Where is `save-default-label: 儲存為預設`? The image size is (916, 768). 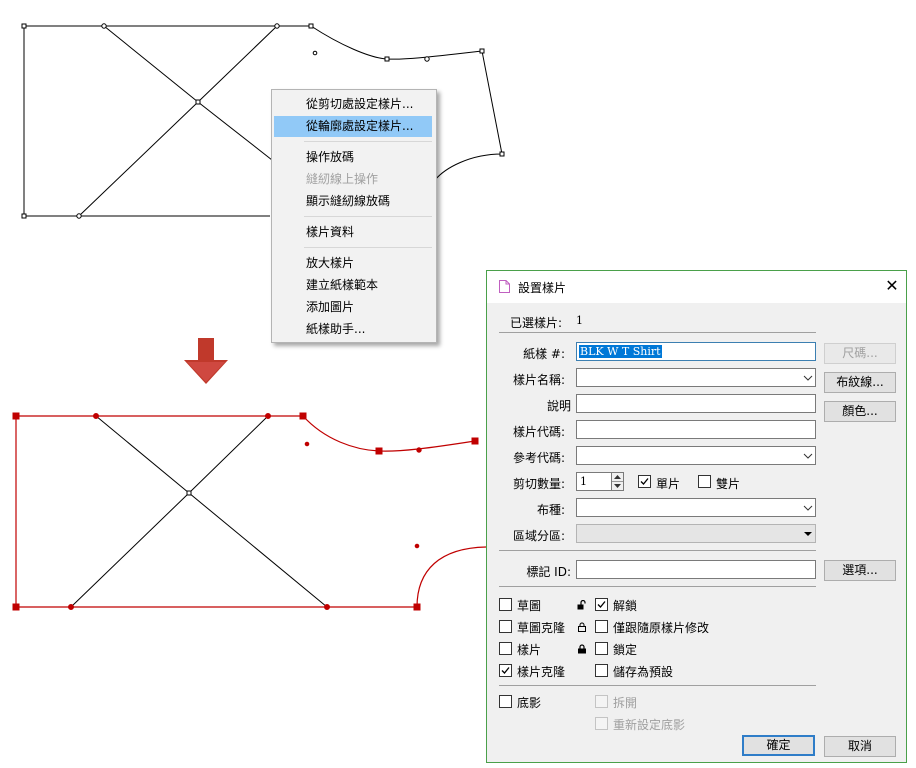 save-default-label: 儲存為預設 is located at coordinates (643, 672).